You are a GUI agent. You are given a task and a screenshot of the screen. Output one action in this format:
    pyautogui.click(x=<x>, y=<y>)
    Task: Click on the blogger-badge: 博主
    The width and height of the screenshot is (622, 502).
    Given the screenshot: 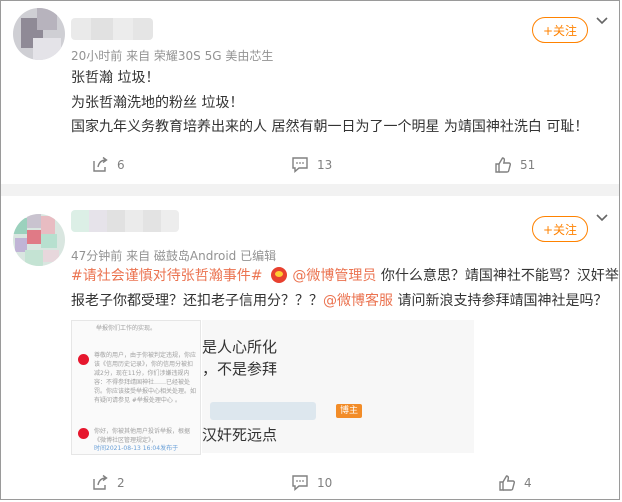 What is the action you would take?
    pyautogui.click(x=349, y=411)
    